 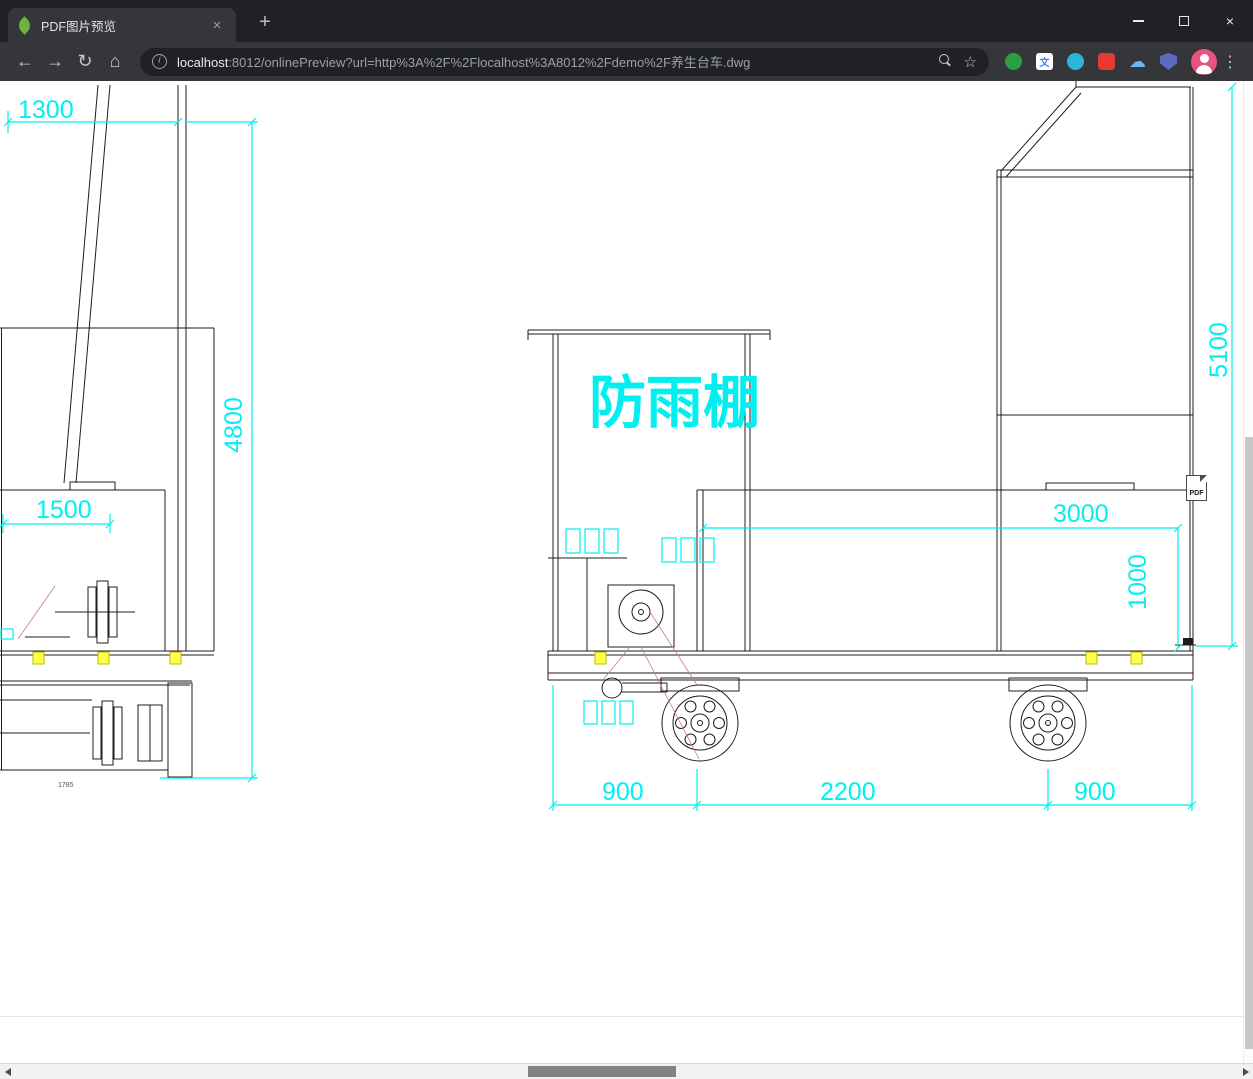 What do you see at coordinates (1219, 350) in the screenshot?
I see `dim-5100-label: 5100` at bounding box center [1219, 350].